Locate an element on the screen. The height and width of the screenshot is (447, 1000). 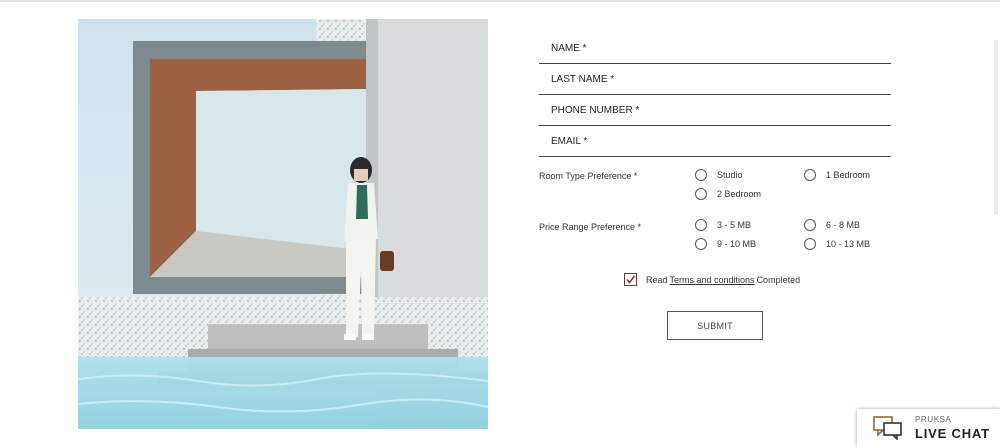
terms-link: Terms and conditions is located at coordinates (712, 280).